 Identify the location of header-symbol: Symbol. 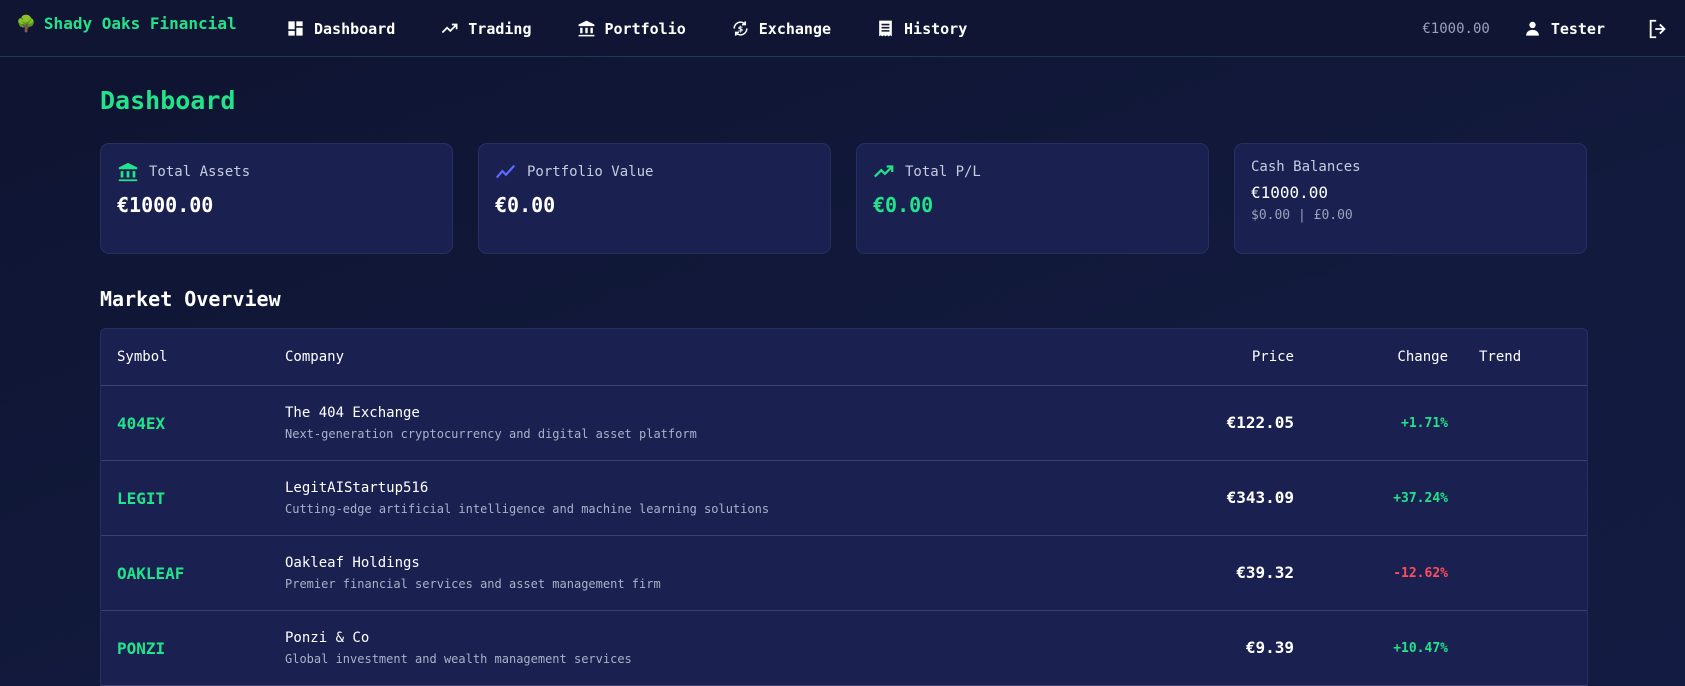
(142, 357).